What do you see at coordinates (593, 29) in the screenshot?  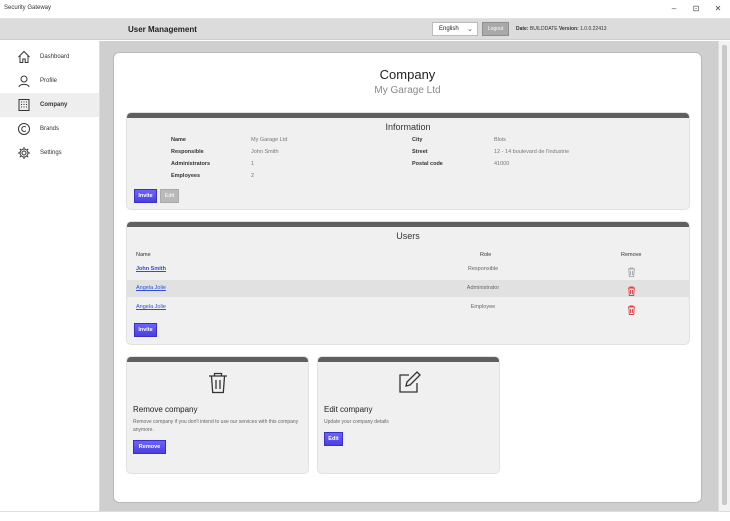 I see `version-value: 1.0.0.22413` at bounding box center [593, 29].